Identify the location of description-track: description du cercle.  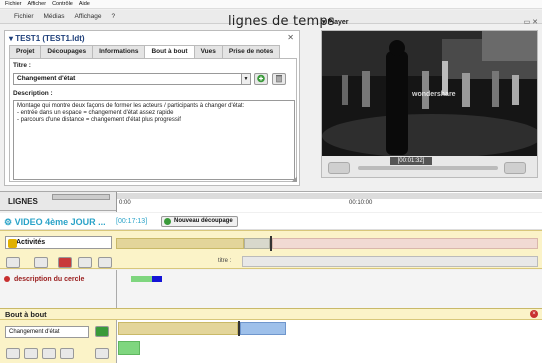
(271, 291).